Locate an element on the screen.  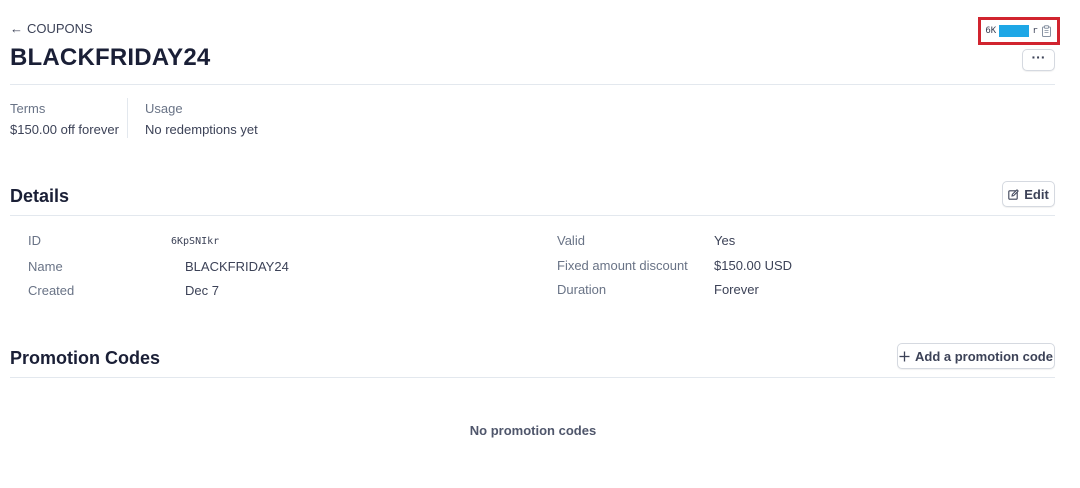
plus-icon is located at coordinates (904, 356).